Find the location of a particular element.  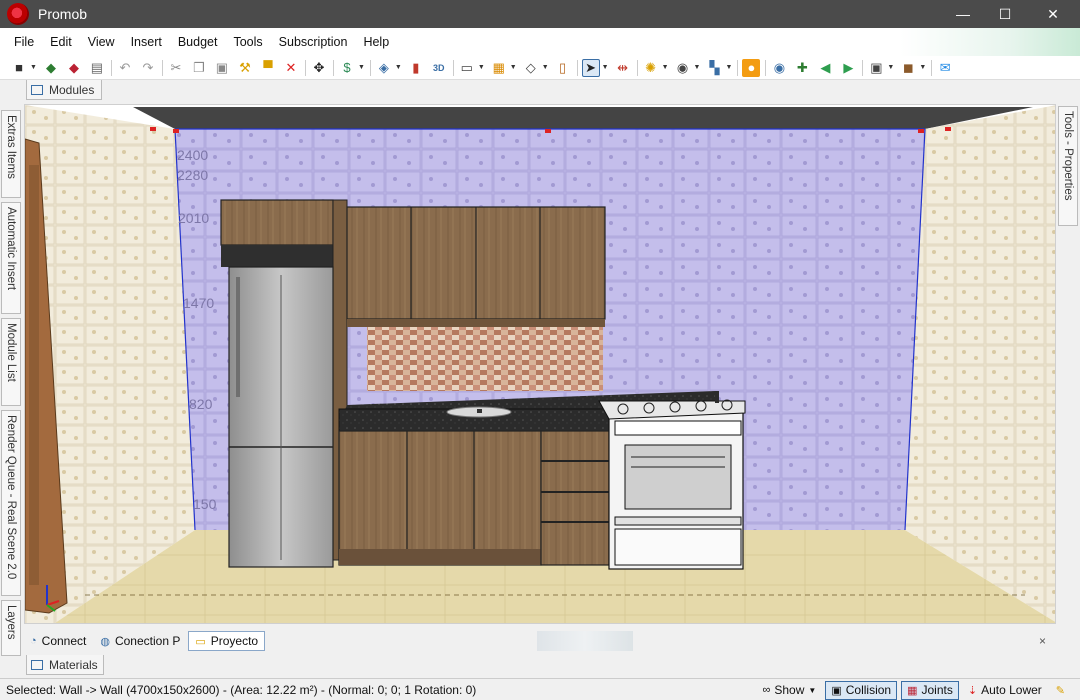

tab-automatic-insert: Automatic Insert is located at coordinates (11, 258).